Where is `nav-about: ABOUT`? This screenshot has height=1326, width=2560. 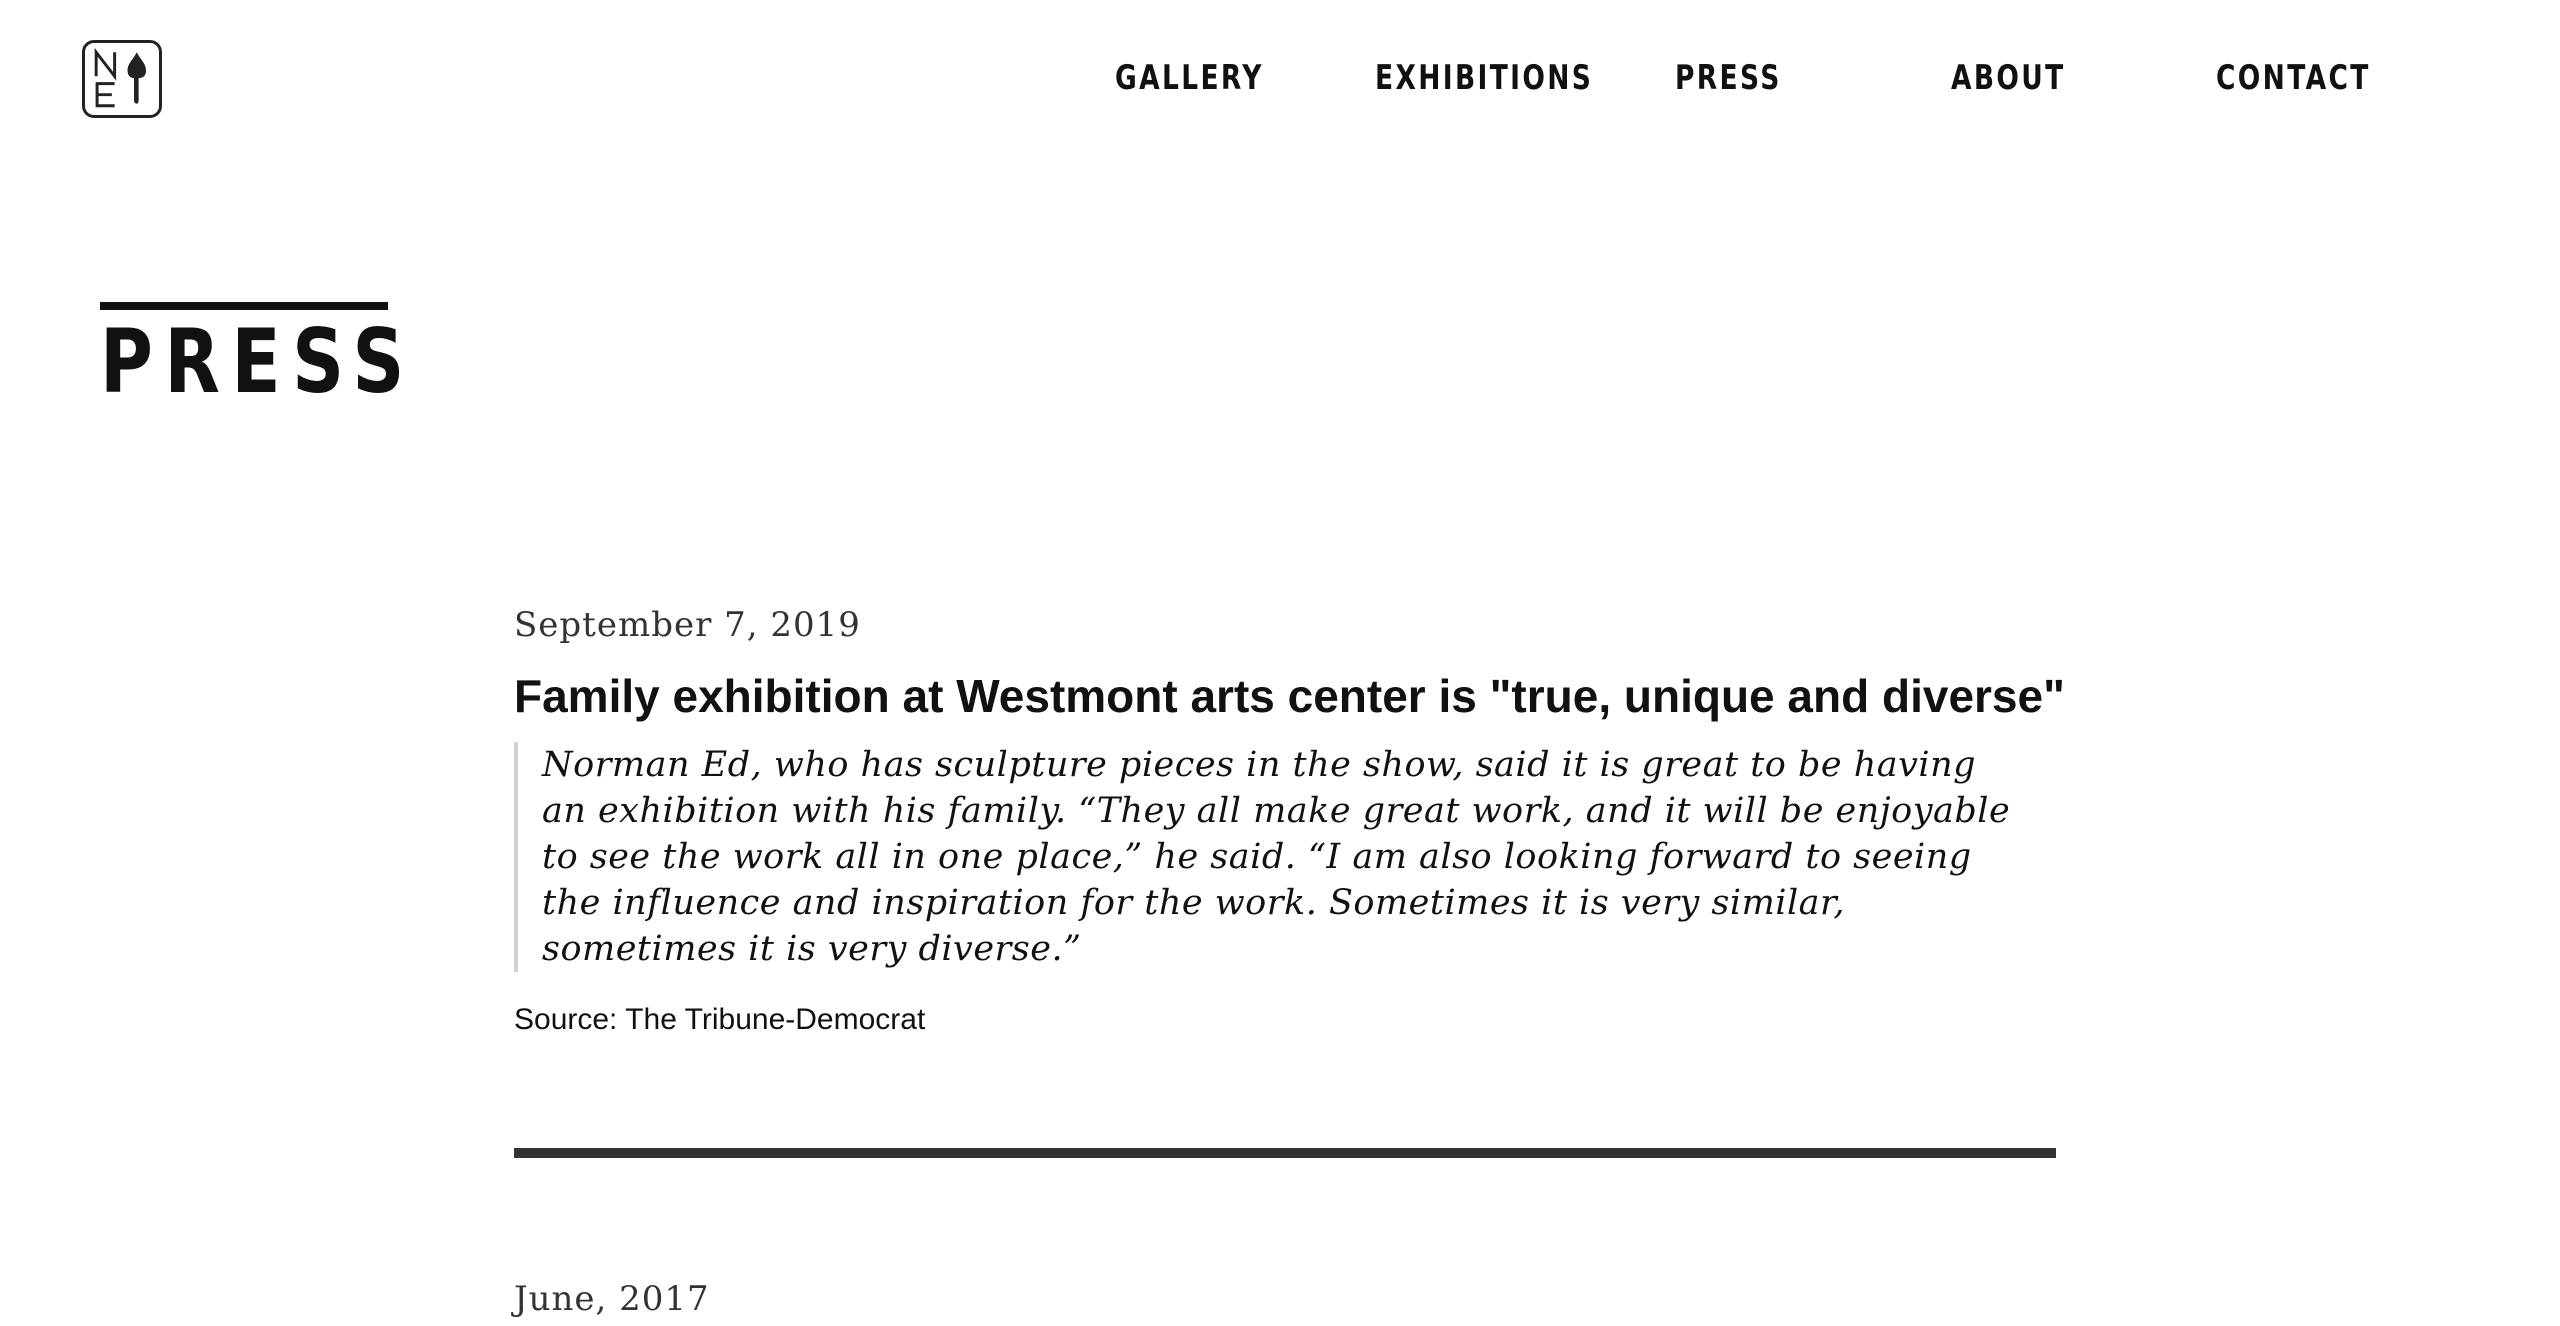 nav-about: ABOUT is located at coordinates (2008, 78).